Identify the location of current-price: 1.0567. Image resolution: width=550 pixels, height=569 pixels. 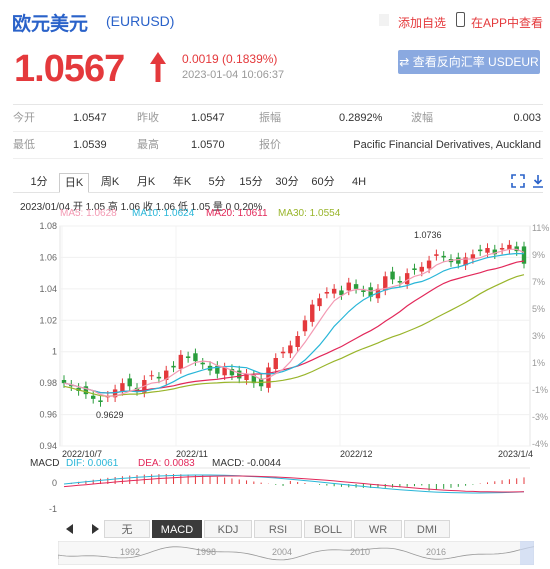
(69, 69).